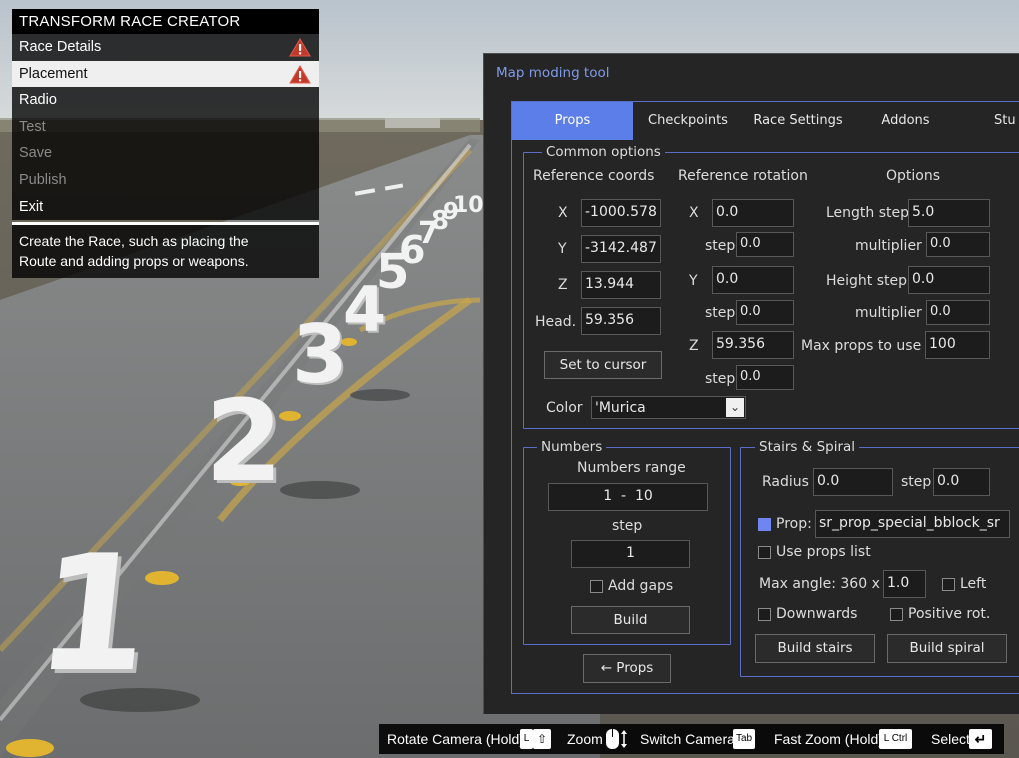 Image resolution: width=1019 pixels, height=758 pixels. I want to click on tab-addons: Addons, so click(905, 121).